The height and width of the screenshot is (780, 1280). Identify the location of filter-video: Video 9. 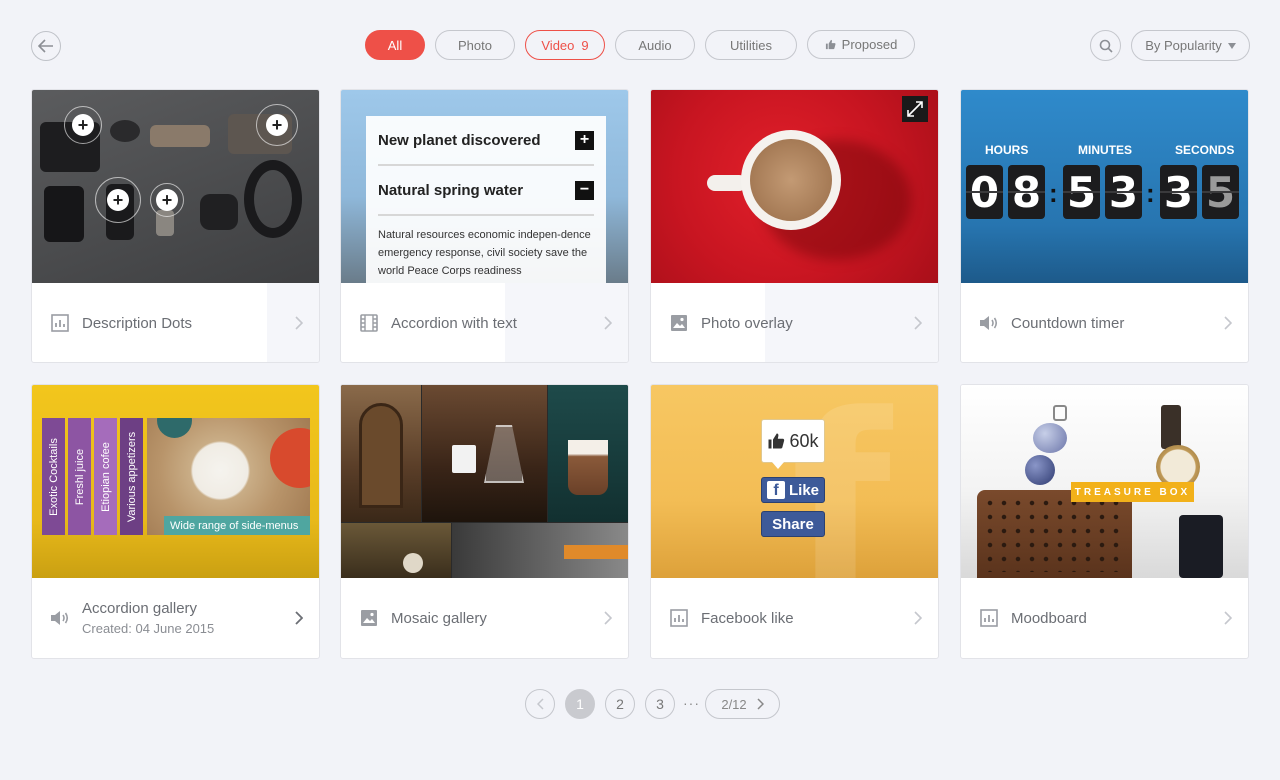
(565, 45).